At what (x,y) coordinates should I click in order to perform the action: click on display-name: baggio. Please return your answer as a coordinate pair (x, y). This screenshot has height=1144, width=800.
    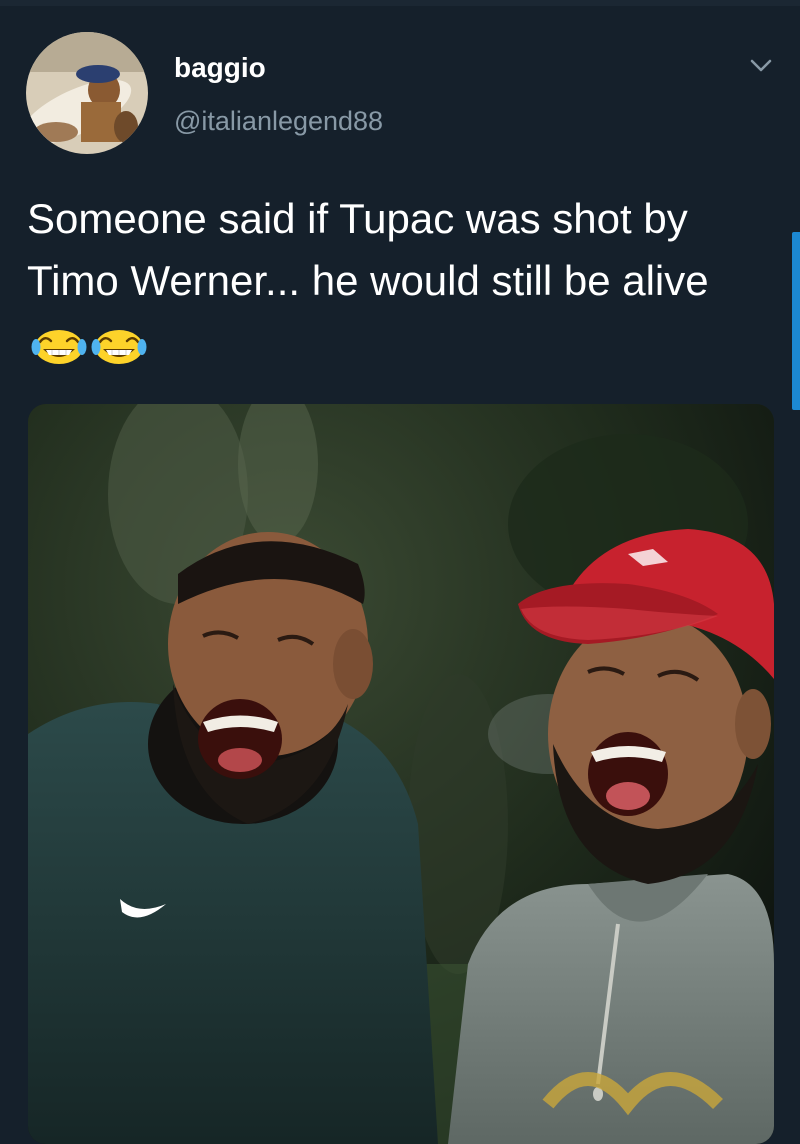
    Looking at the image, I should click on (220, 68).